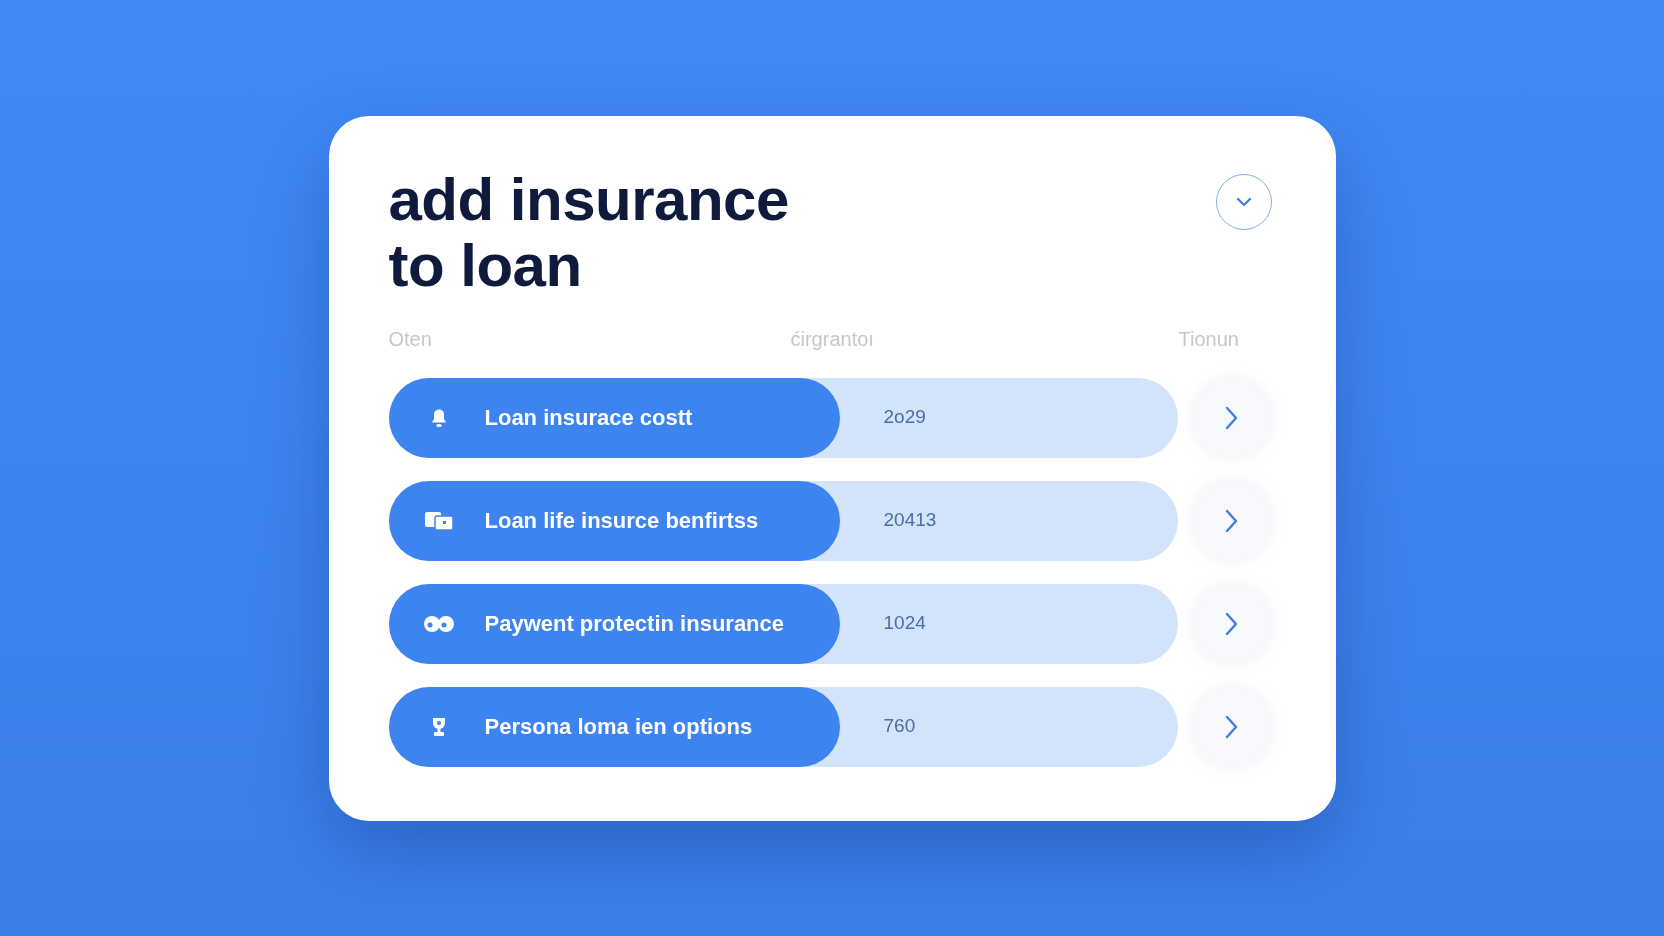 This screenshot has height=936, width=1664. What do you see at coordinates (899, 726) in the screenshot?
I see `row-value: 760` at bounding box center [899, 726].